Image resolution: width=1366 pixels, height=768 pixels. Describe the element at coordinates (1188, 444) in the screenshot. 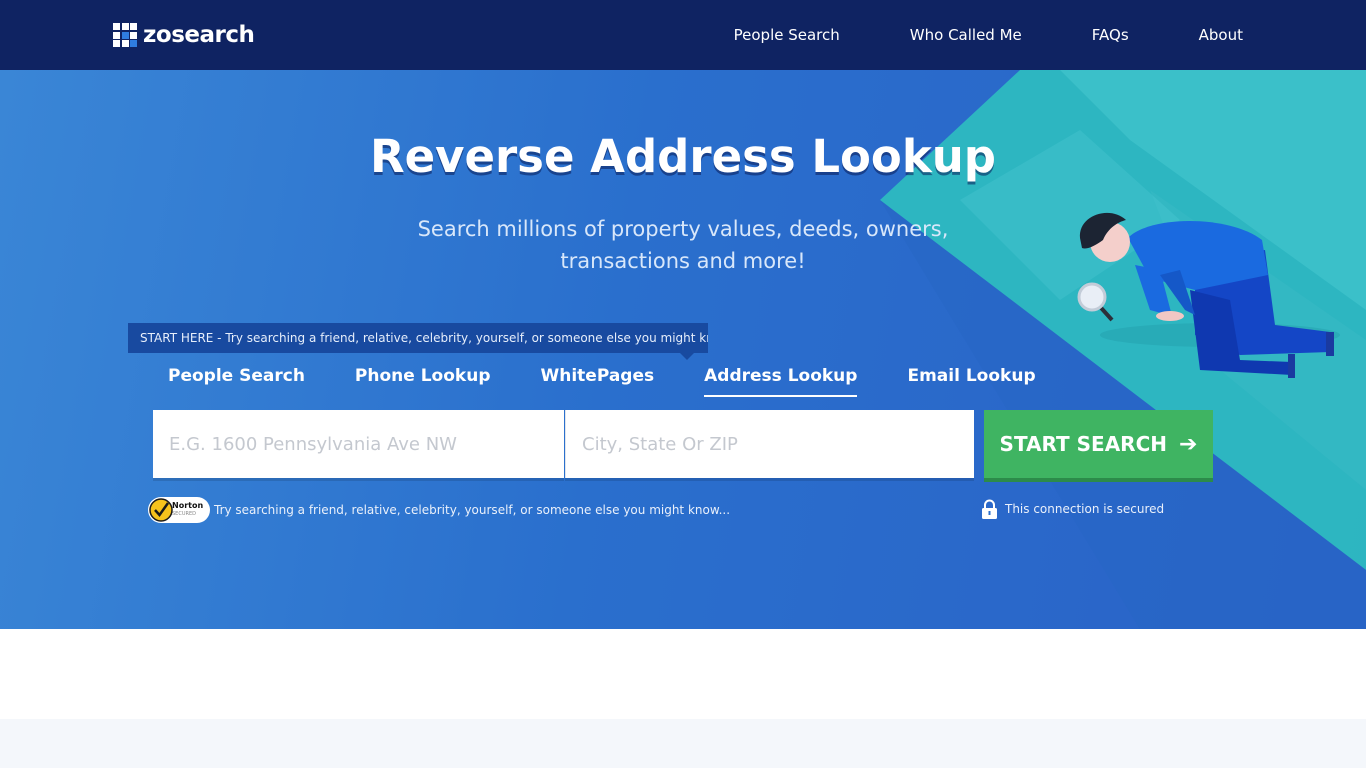

I see `arrow-right-icon: ➔` at that location.